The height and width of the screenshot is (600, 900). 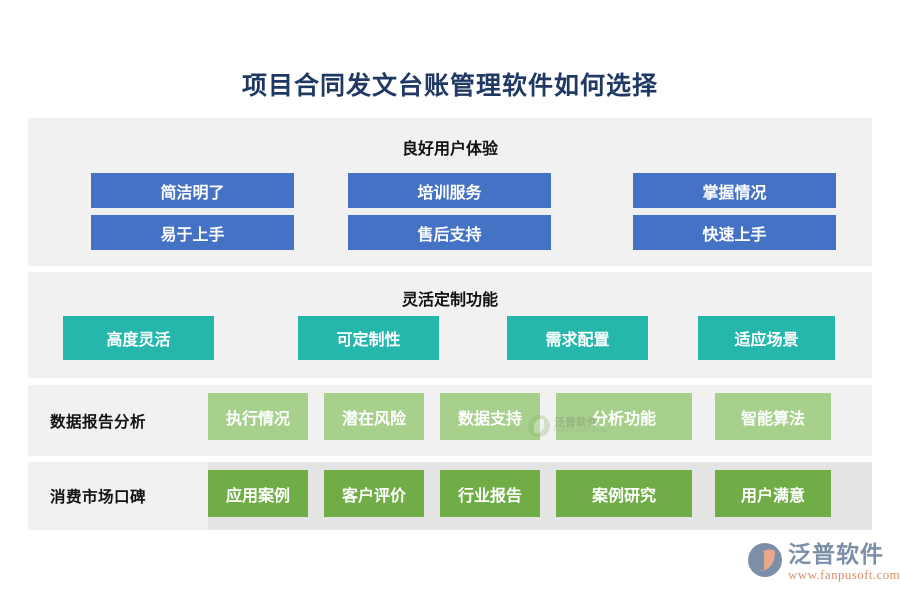 What do you see at coordinates (773, 416) in the screenshot?
I see `chip-data-4: 智能算法` at bounding box center [773, 416].